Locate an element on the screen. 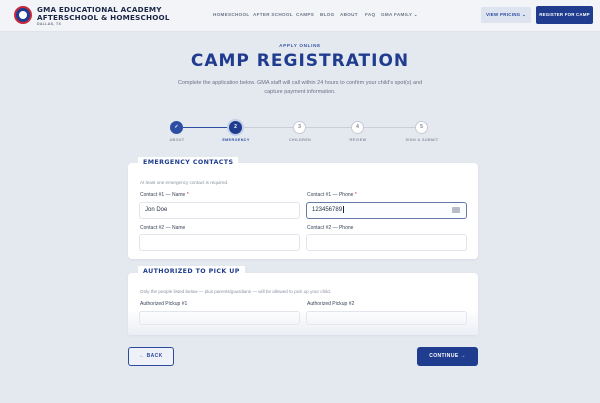 This screenshot has width=600, height=403. emergency-contacts-heading: EMERGENCY CONTACTS is located at coordinates (188, 163).